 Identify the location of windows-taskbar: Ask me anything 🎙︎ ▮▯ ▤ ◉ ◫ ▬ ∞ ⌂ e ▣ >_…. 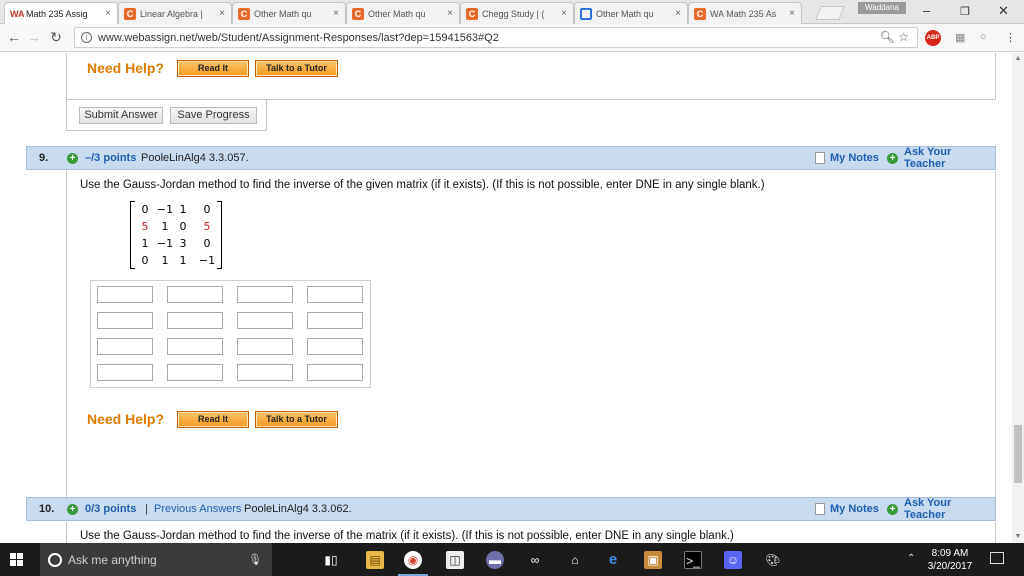
(512, 559).